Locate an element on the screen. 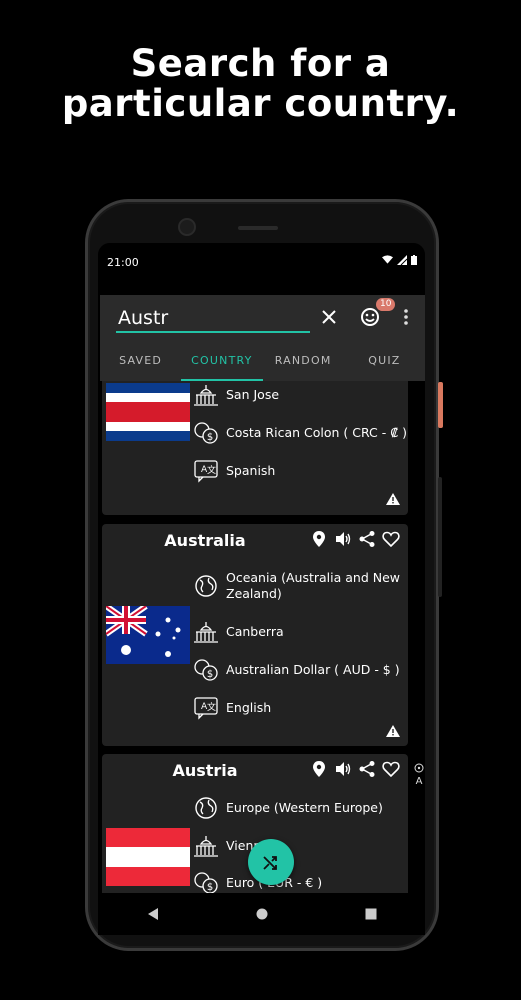 Image resolution: width=521 pixels, height=1000 pixels. capital-row: Canberra is located at coordinates (238, 632).